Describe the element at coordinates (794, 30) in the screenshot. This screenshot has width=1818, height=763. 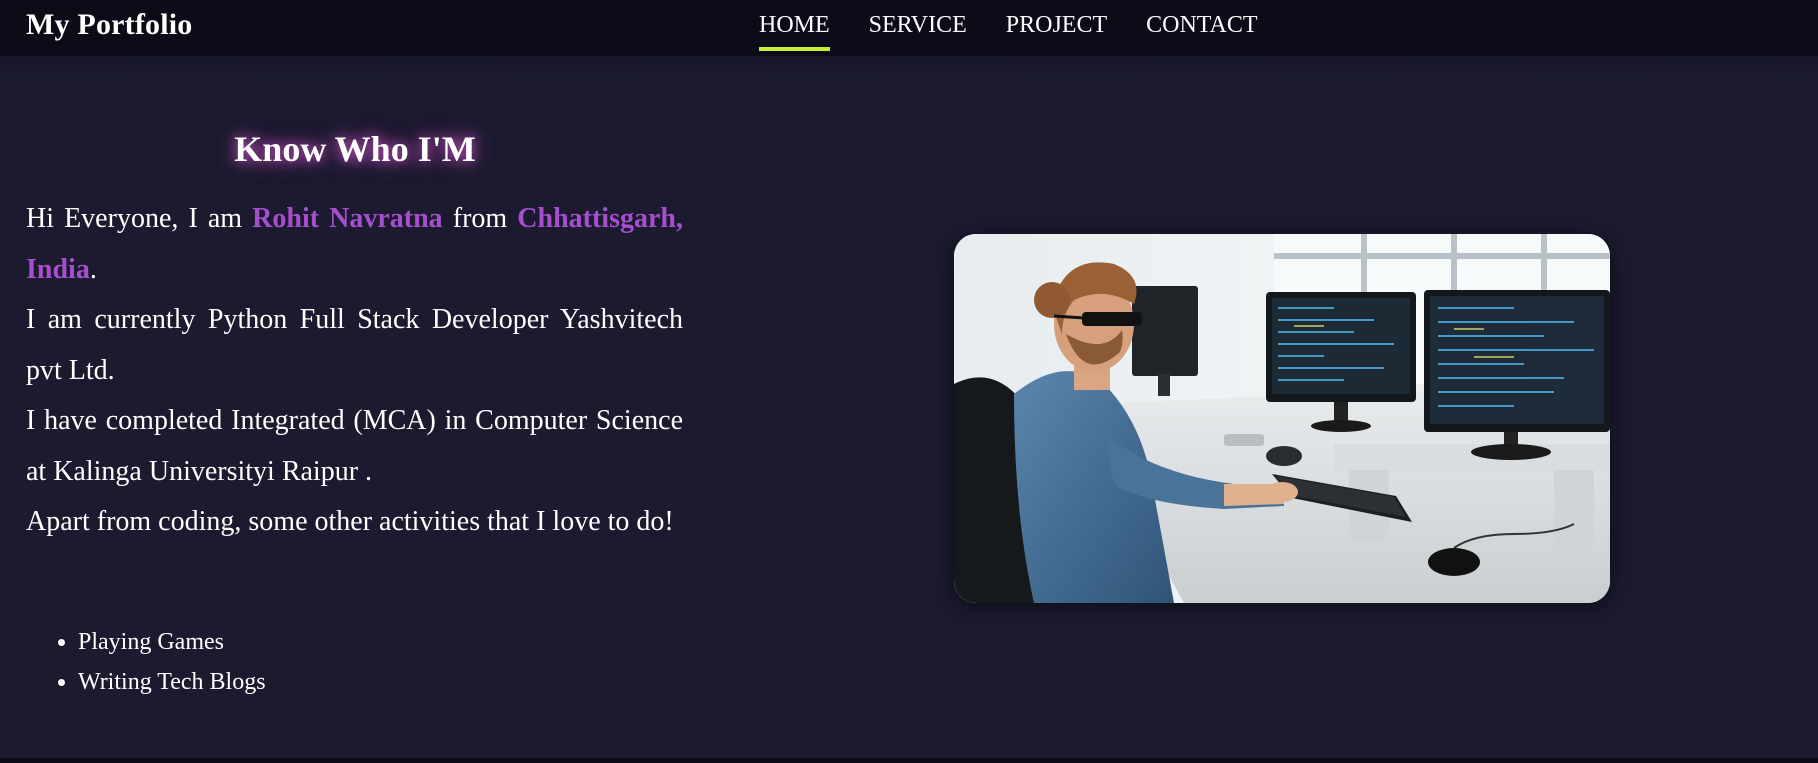
I see `nav-home-link: HOME` at that location.